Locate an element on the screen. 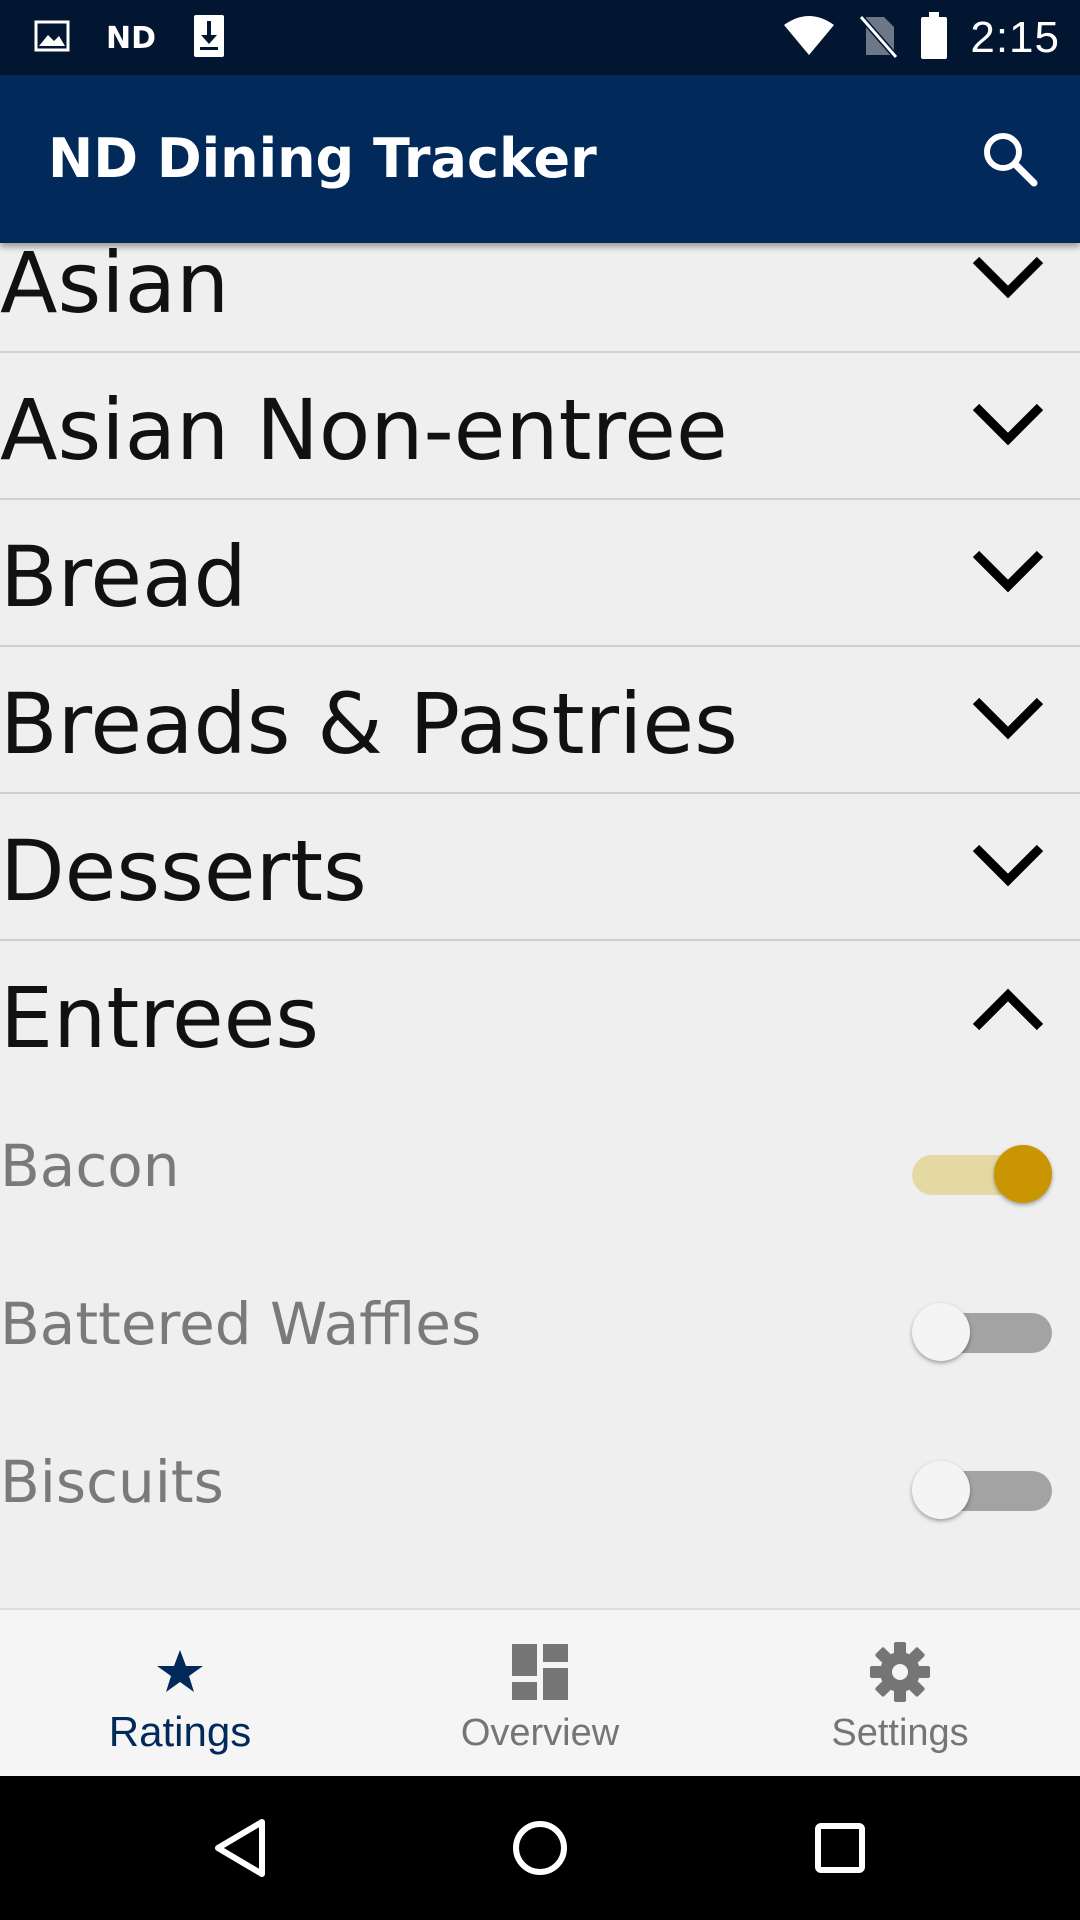 The image size is (1080, 1920). battery-icon is located at coordinates (934, 38).